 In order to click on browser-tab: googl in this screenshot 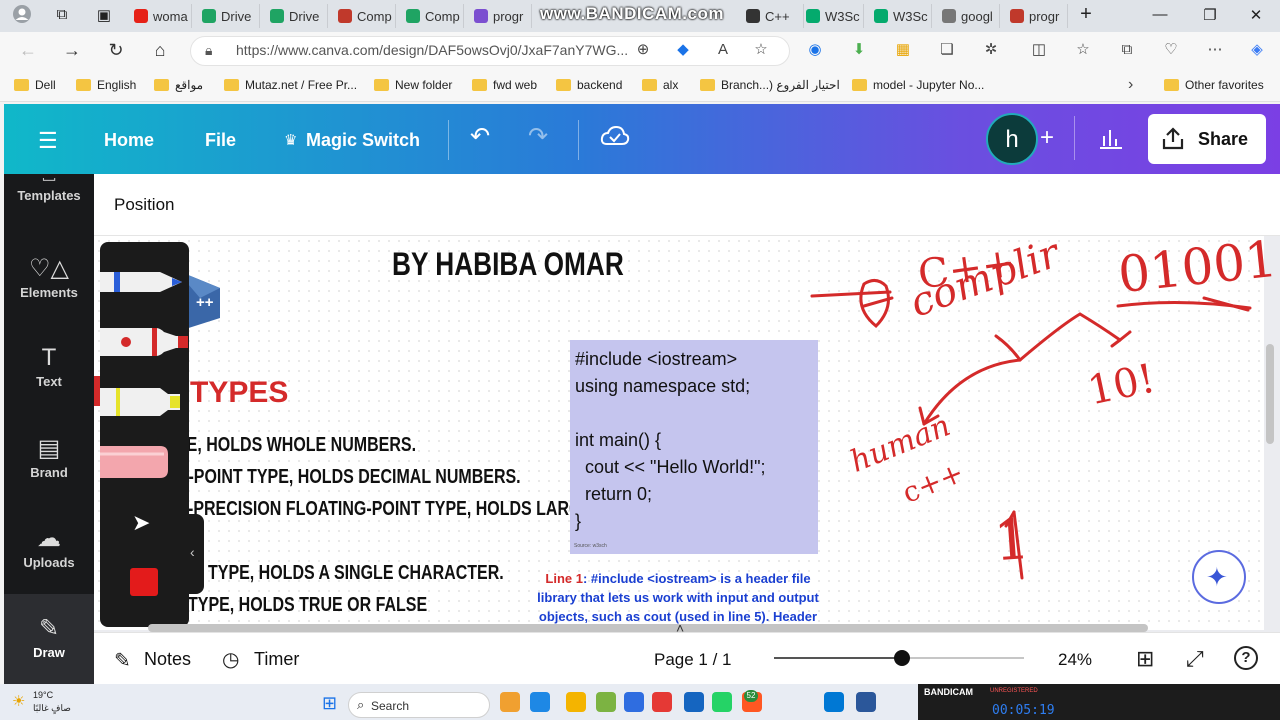, I will do `click(968, 16)`.